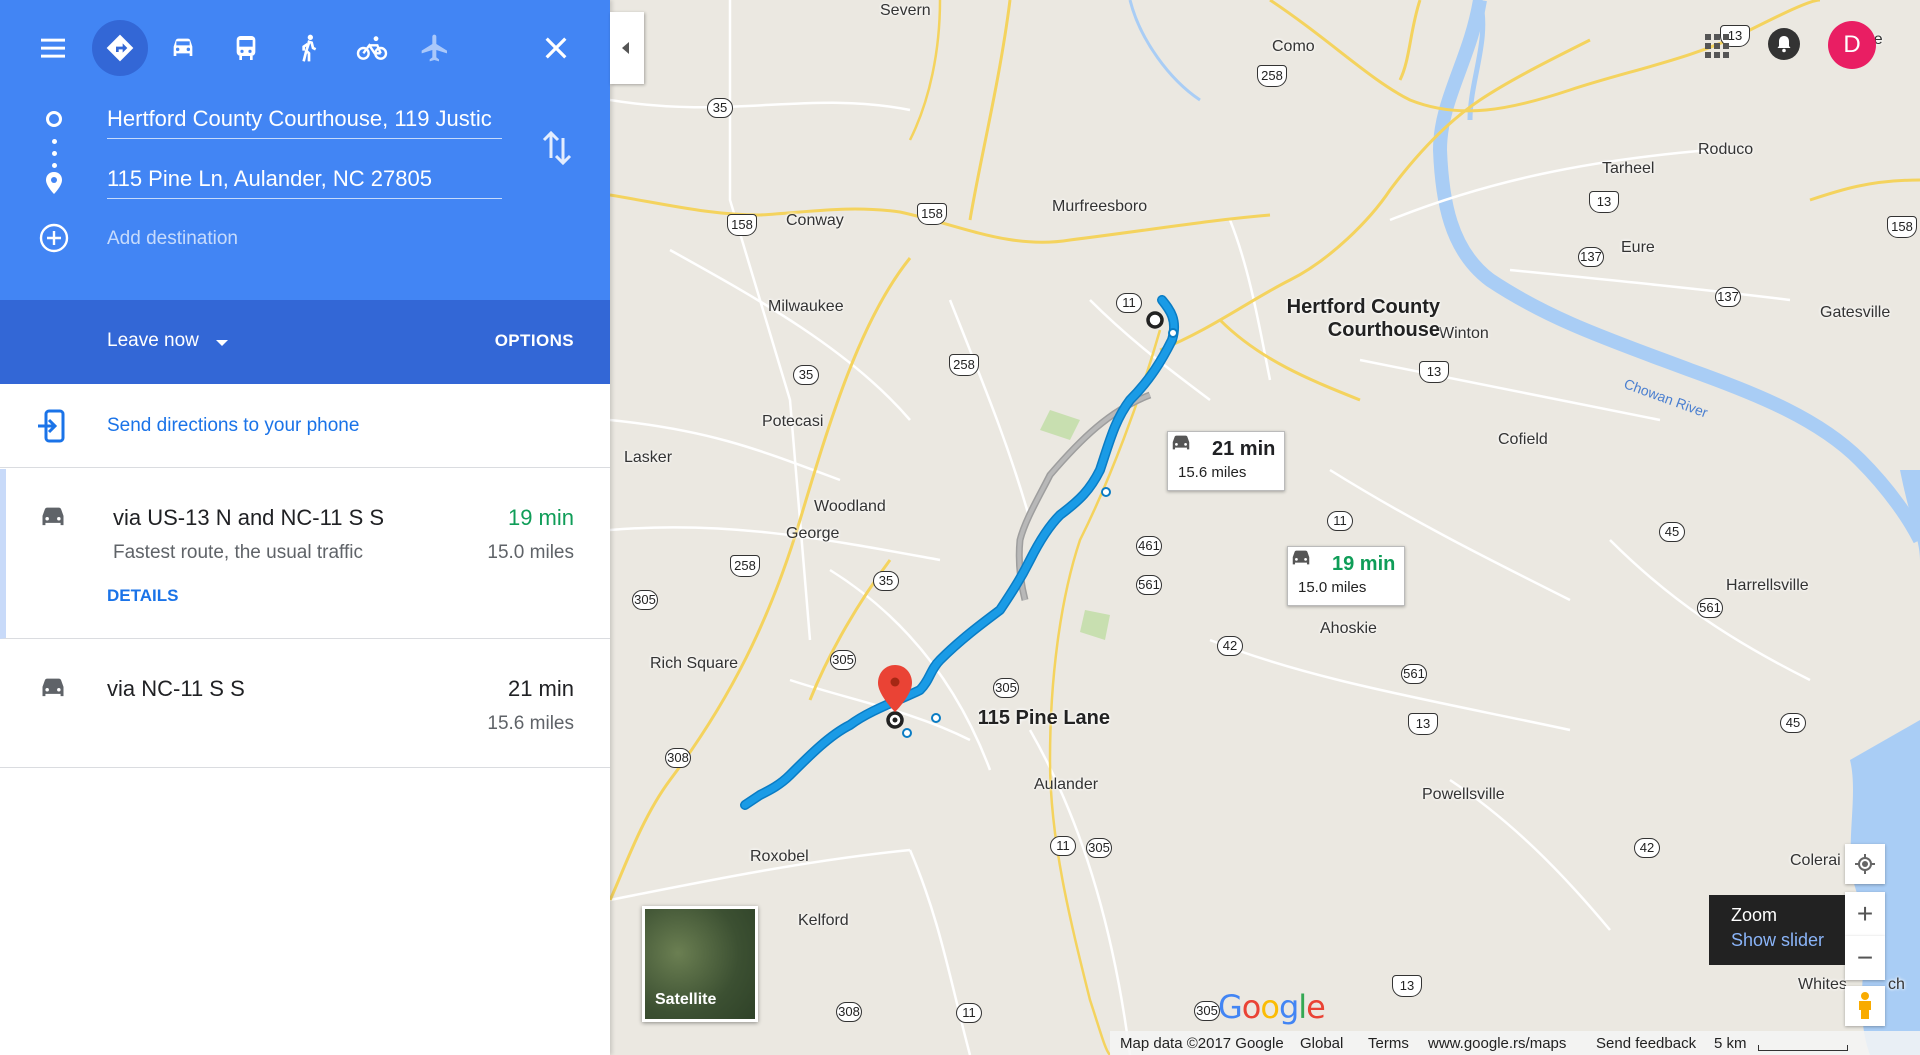 Image resolution: width=1920 pixels, height=1055 pixels. I want to click on leave-now-dropdown: Leave now, so click(153, 341).